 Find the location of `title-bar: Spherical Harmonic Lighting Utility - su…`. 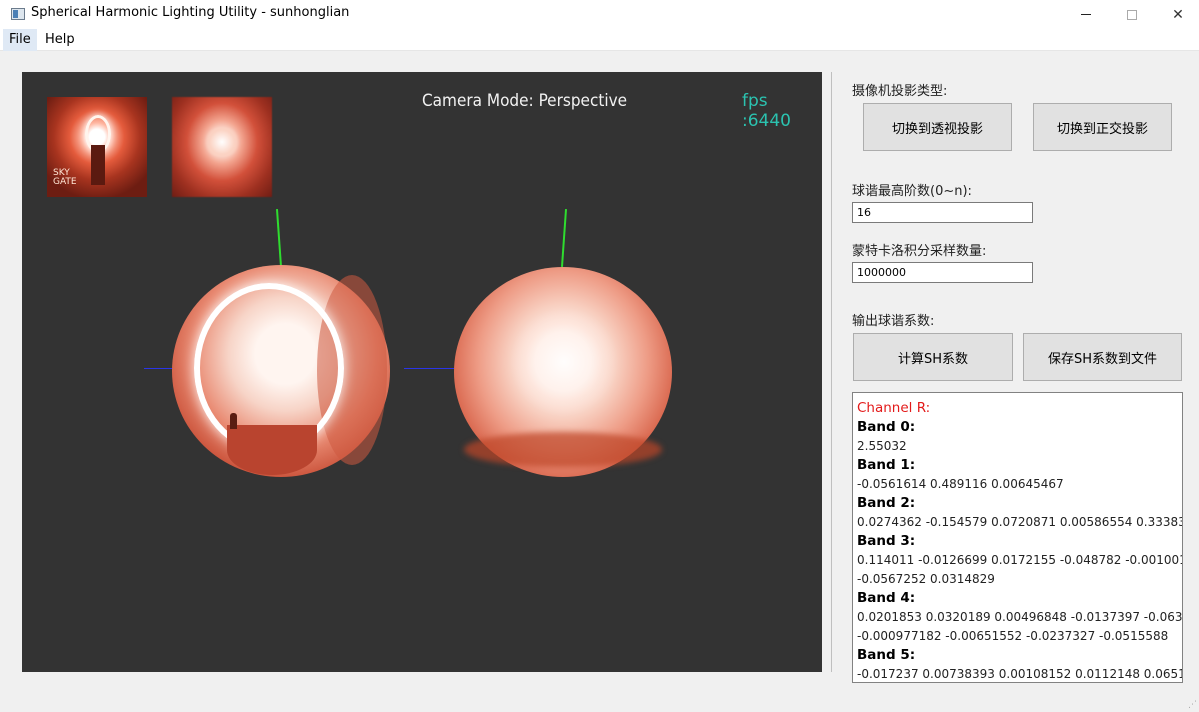

title-bar: Spherical Harmonic Lighting Utility - su… is located at coordinates (599, 14).